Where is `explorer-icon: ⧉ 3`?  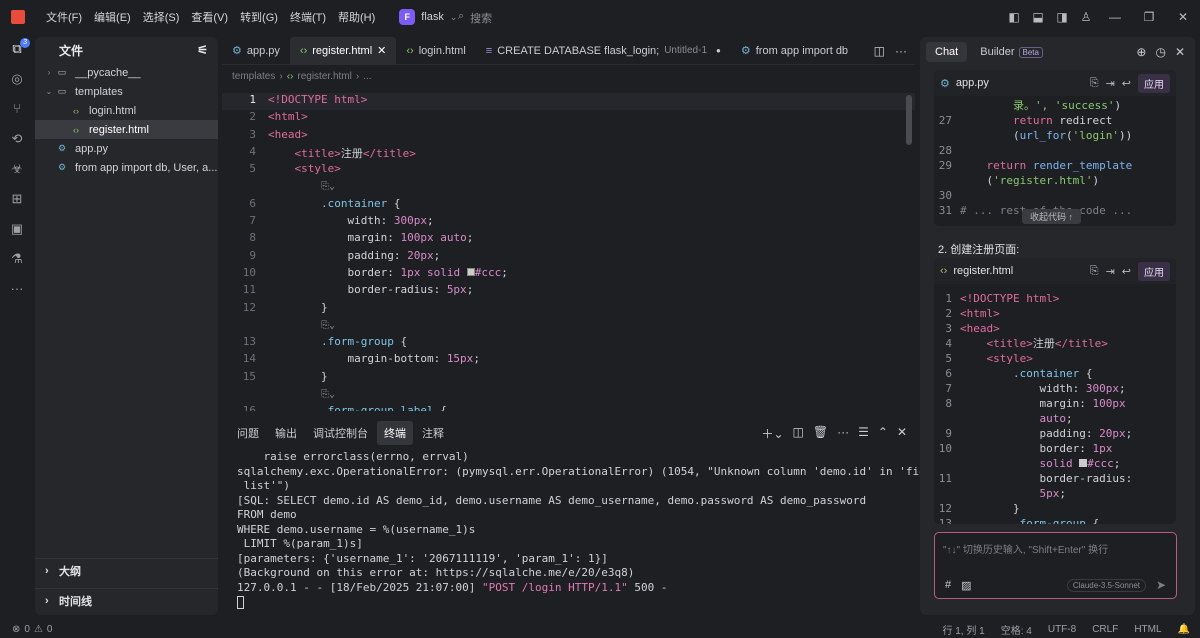 explorer-icon: ⧉ 3 is located at coordinates (17, 49).